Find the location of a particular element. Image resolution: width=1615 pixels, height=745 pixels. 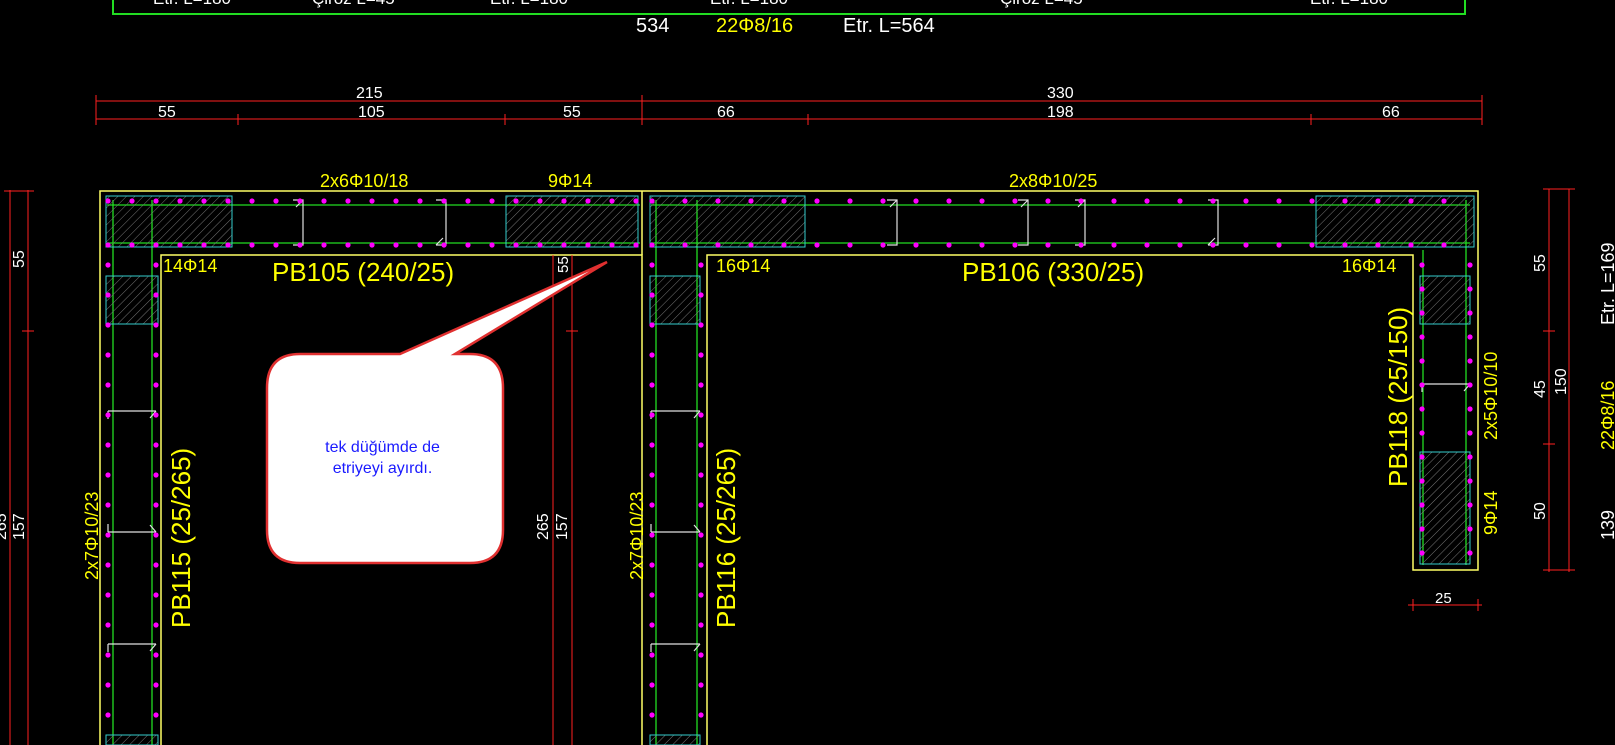

pb105-end-left: 14Φ14 is located at coordinates (190, 266).